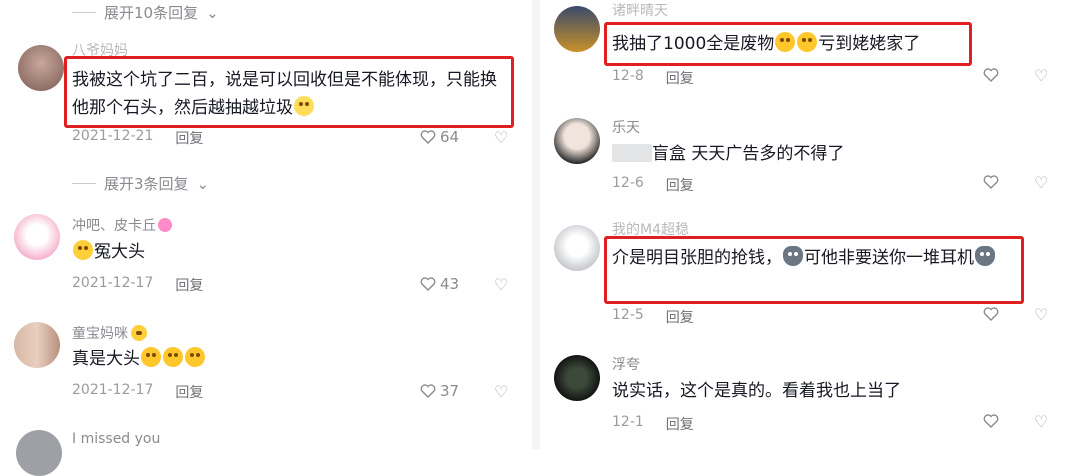 This screenshot has width=1065, height=476. I want to click on comment-text: 说实话，这个是真的。看着我也上当了, so click(756, 391).